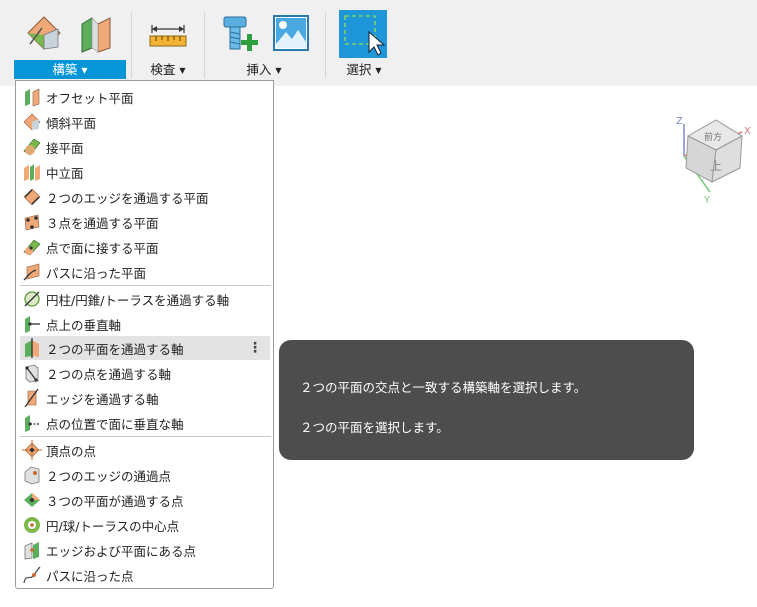  Describe the element at coordinates (32, 299) in the screenshot. I see `axis-through-cylinder-icon` at that location.